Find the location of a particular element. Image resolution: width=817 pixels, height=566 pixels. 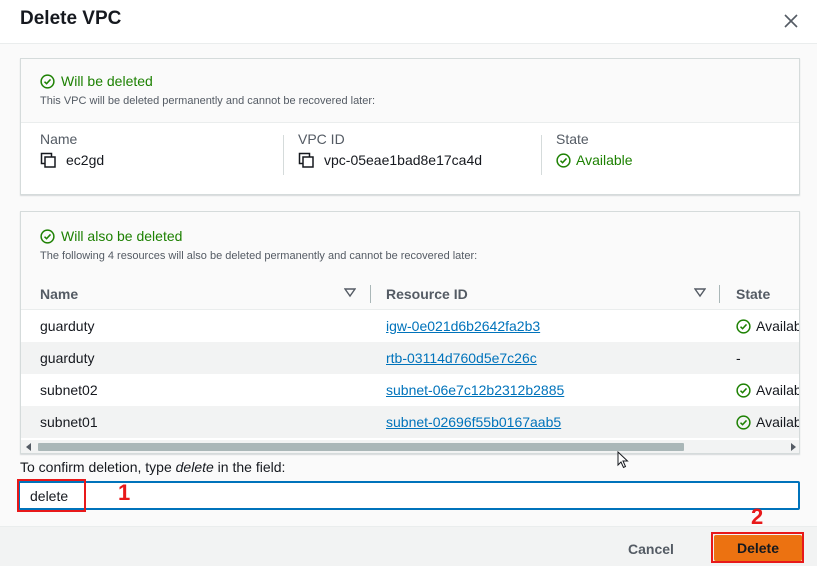

vpc-name-field: Name ec2gd is located at coordinates (72, 149).